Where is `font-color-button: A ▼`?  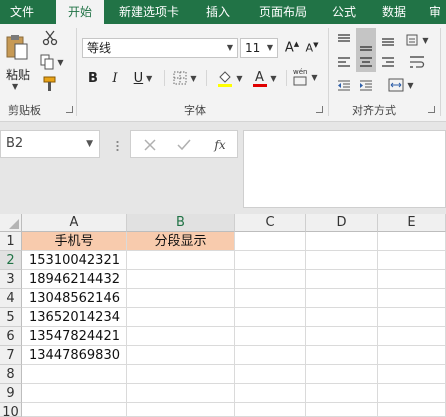
font-color-button: A ▼ is located at coordinates (265, 78).